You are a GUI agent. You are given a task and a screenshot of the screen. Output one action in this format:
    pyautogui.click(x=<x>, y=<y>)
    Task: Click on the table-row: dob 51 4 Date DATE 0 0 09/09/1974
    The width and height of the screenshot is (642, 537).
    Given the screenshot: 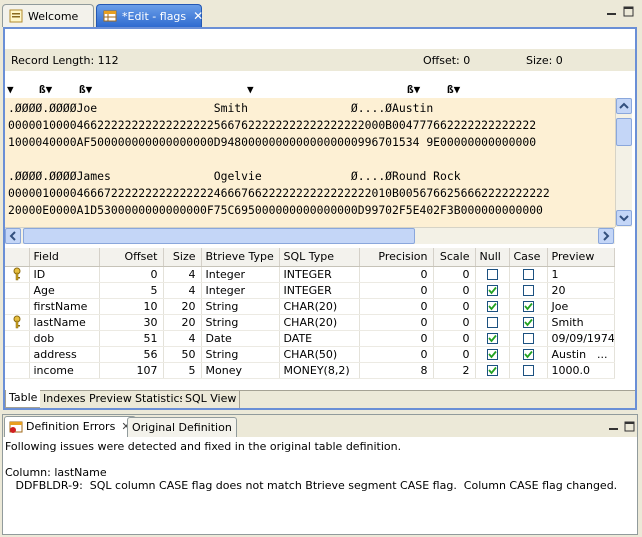 What is the action you would take?
    pyautogui.click(x=310, y=338)
    